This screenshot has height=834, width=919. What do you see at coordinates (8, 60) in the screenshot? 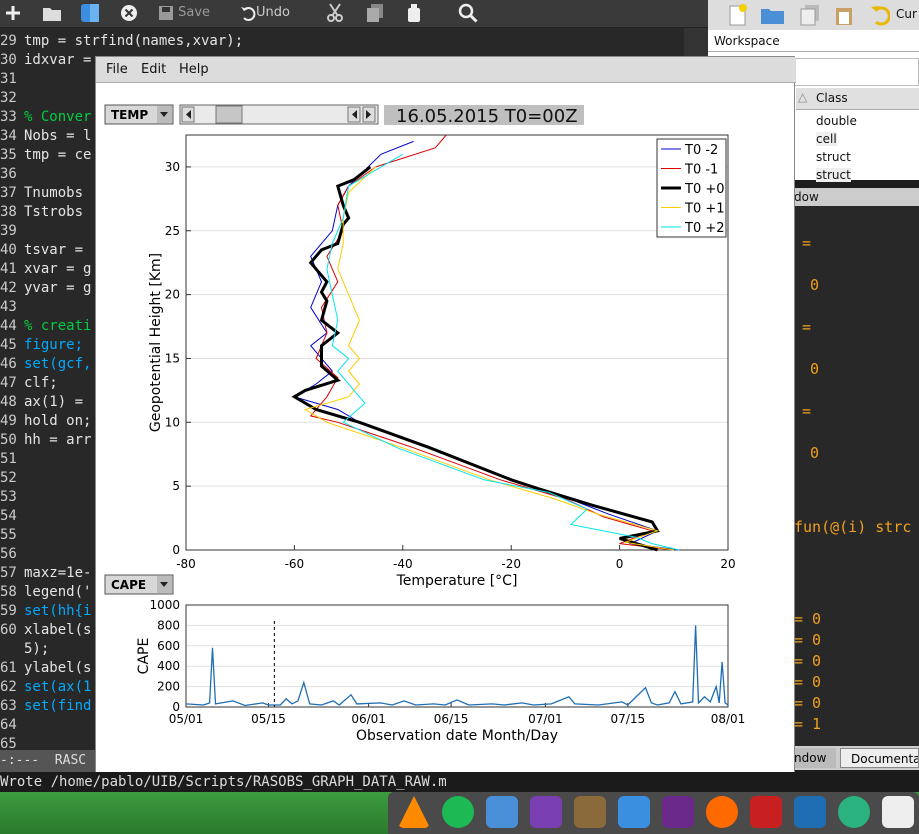
I see `line-number: 30` at bounding box center [8, 60].